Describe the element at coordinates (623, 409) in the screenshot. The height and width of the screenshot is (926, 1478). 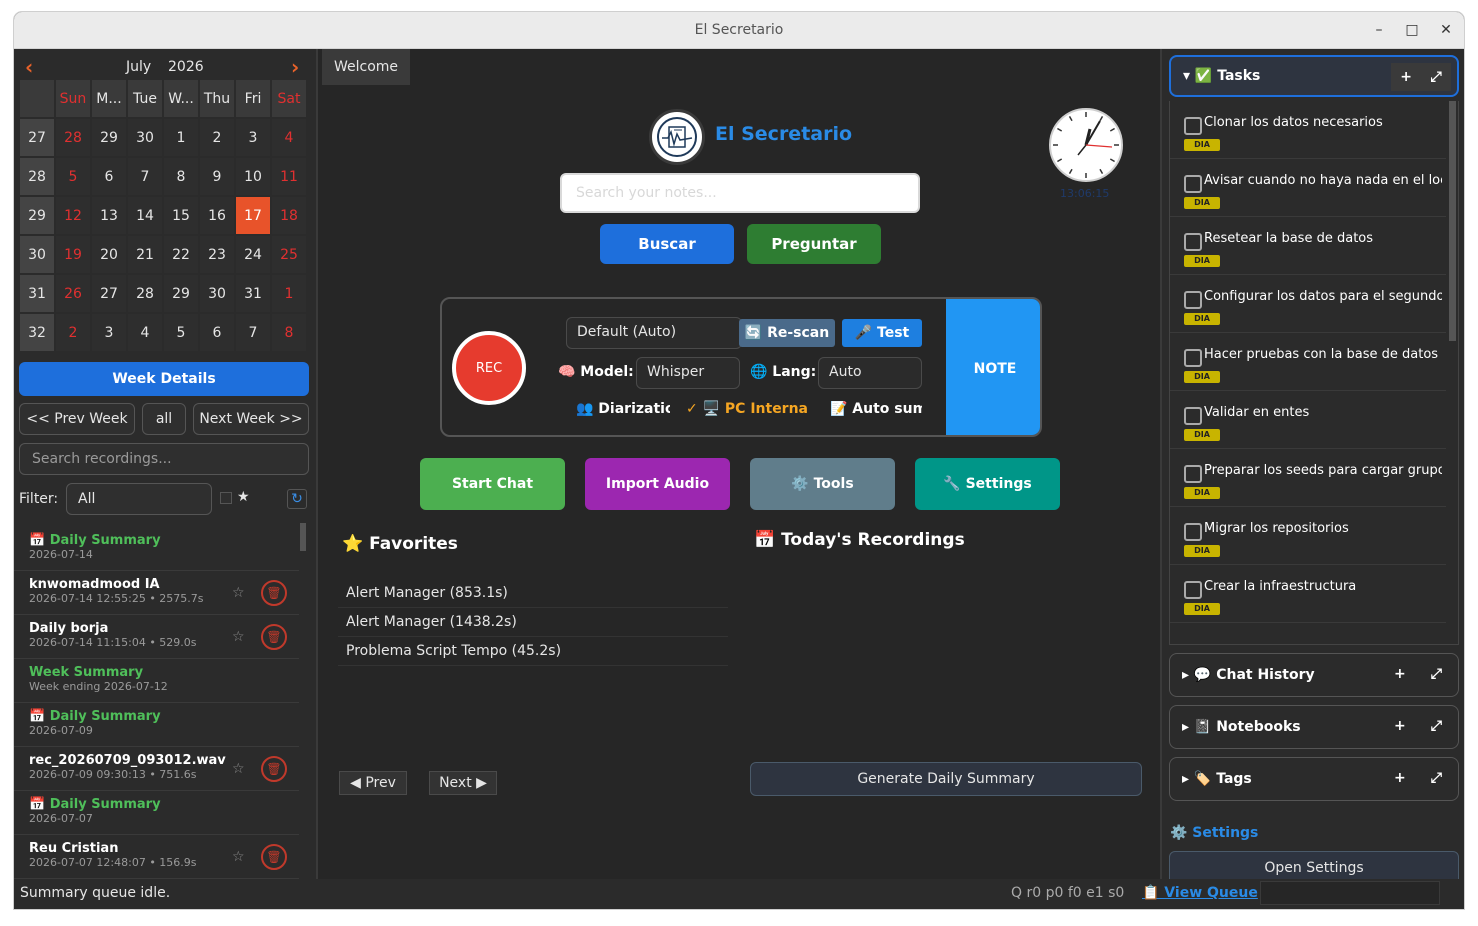
I see `diarization-toggle: 👥 Diarizatior` at that location.